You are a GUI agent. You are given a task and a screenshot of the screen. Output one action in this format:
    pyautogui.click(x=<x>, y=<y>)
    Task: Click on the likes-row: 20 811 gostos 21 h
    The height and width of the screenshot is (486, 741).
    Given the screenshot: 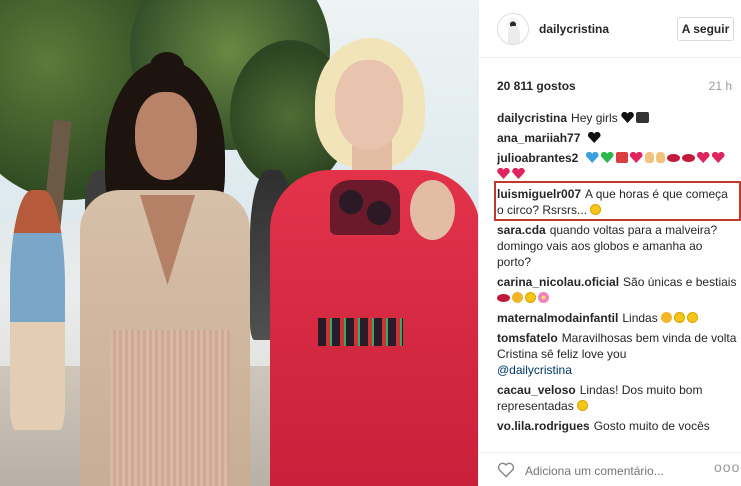 What is the action you would take?
    pyautogui.click(x=617, y=86)
    